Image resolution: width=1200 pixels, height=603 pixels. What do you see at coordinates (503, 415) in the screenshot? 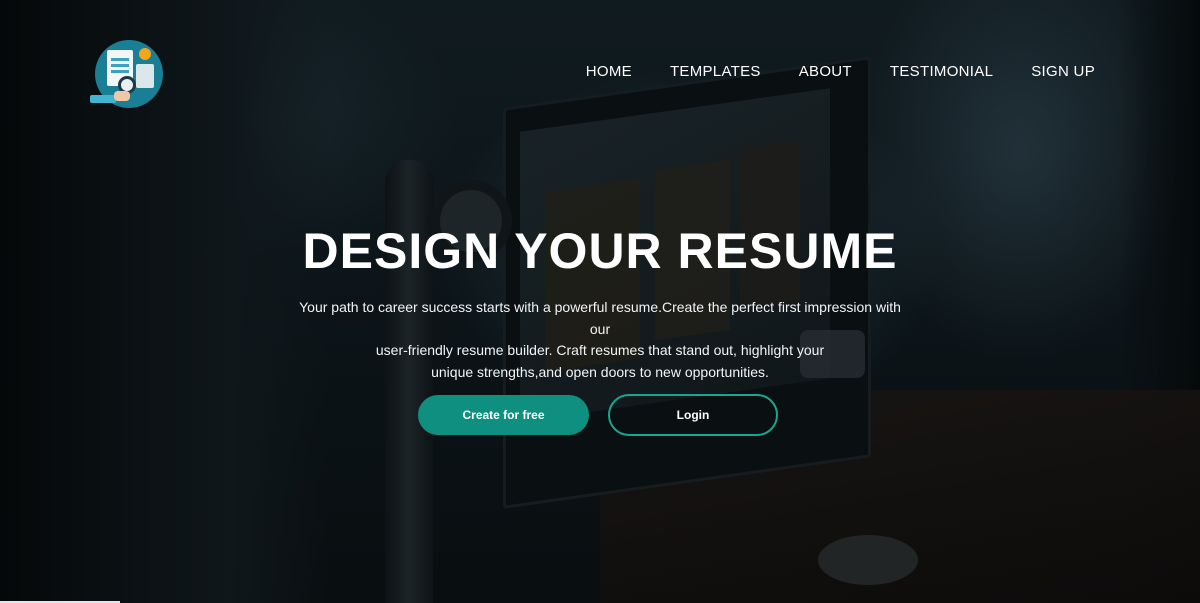
I see `create-for-free-button: Create for free` at bounding box center [503, 415].